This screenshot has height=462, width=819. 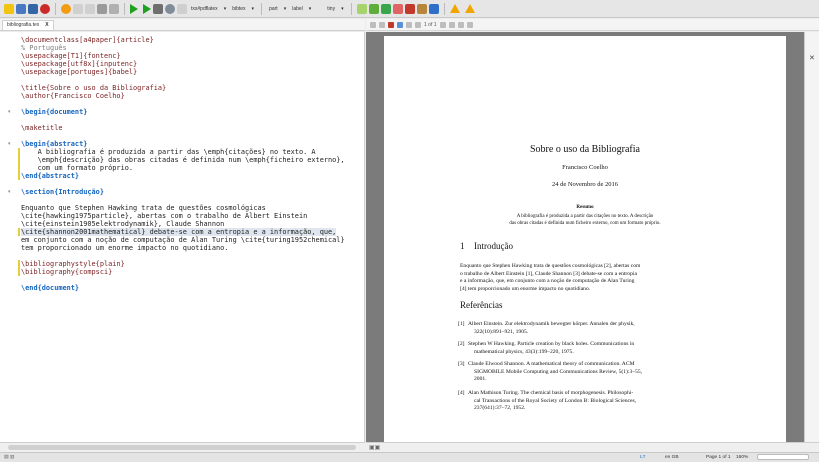 What do you see at coordinates (9, 457) in the screenshot?
I see `sidebar-toggle-icon: ▤ ▥` at bounding box center [9, 457].